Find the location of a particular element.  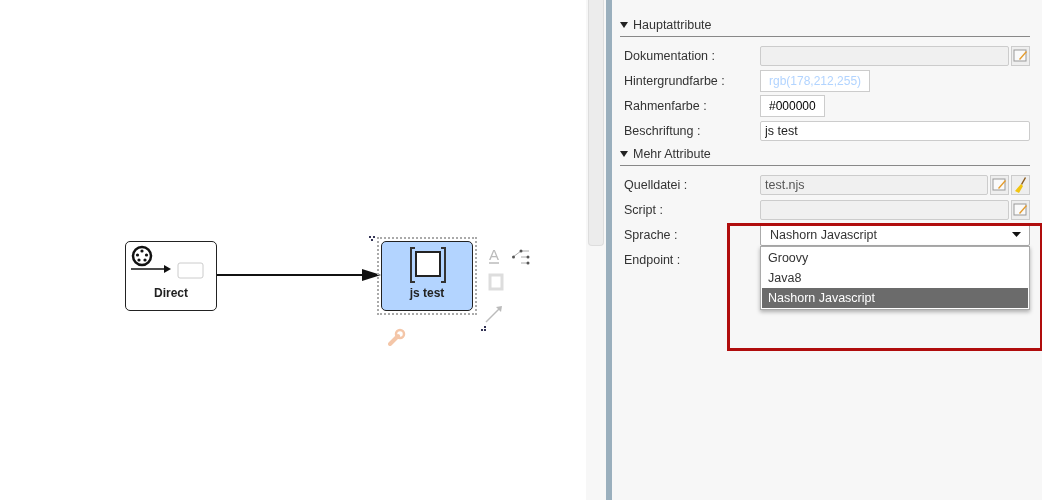

field-label: Beschriftung : is located at coordinates (662, 130).